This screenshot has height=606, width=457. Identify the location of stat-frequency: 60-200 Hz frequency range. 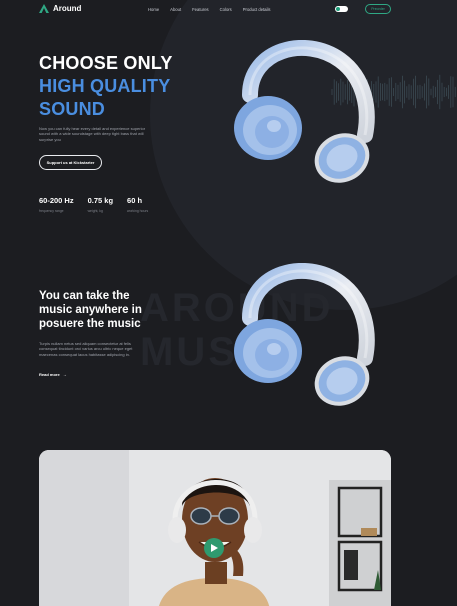
(56, 204).